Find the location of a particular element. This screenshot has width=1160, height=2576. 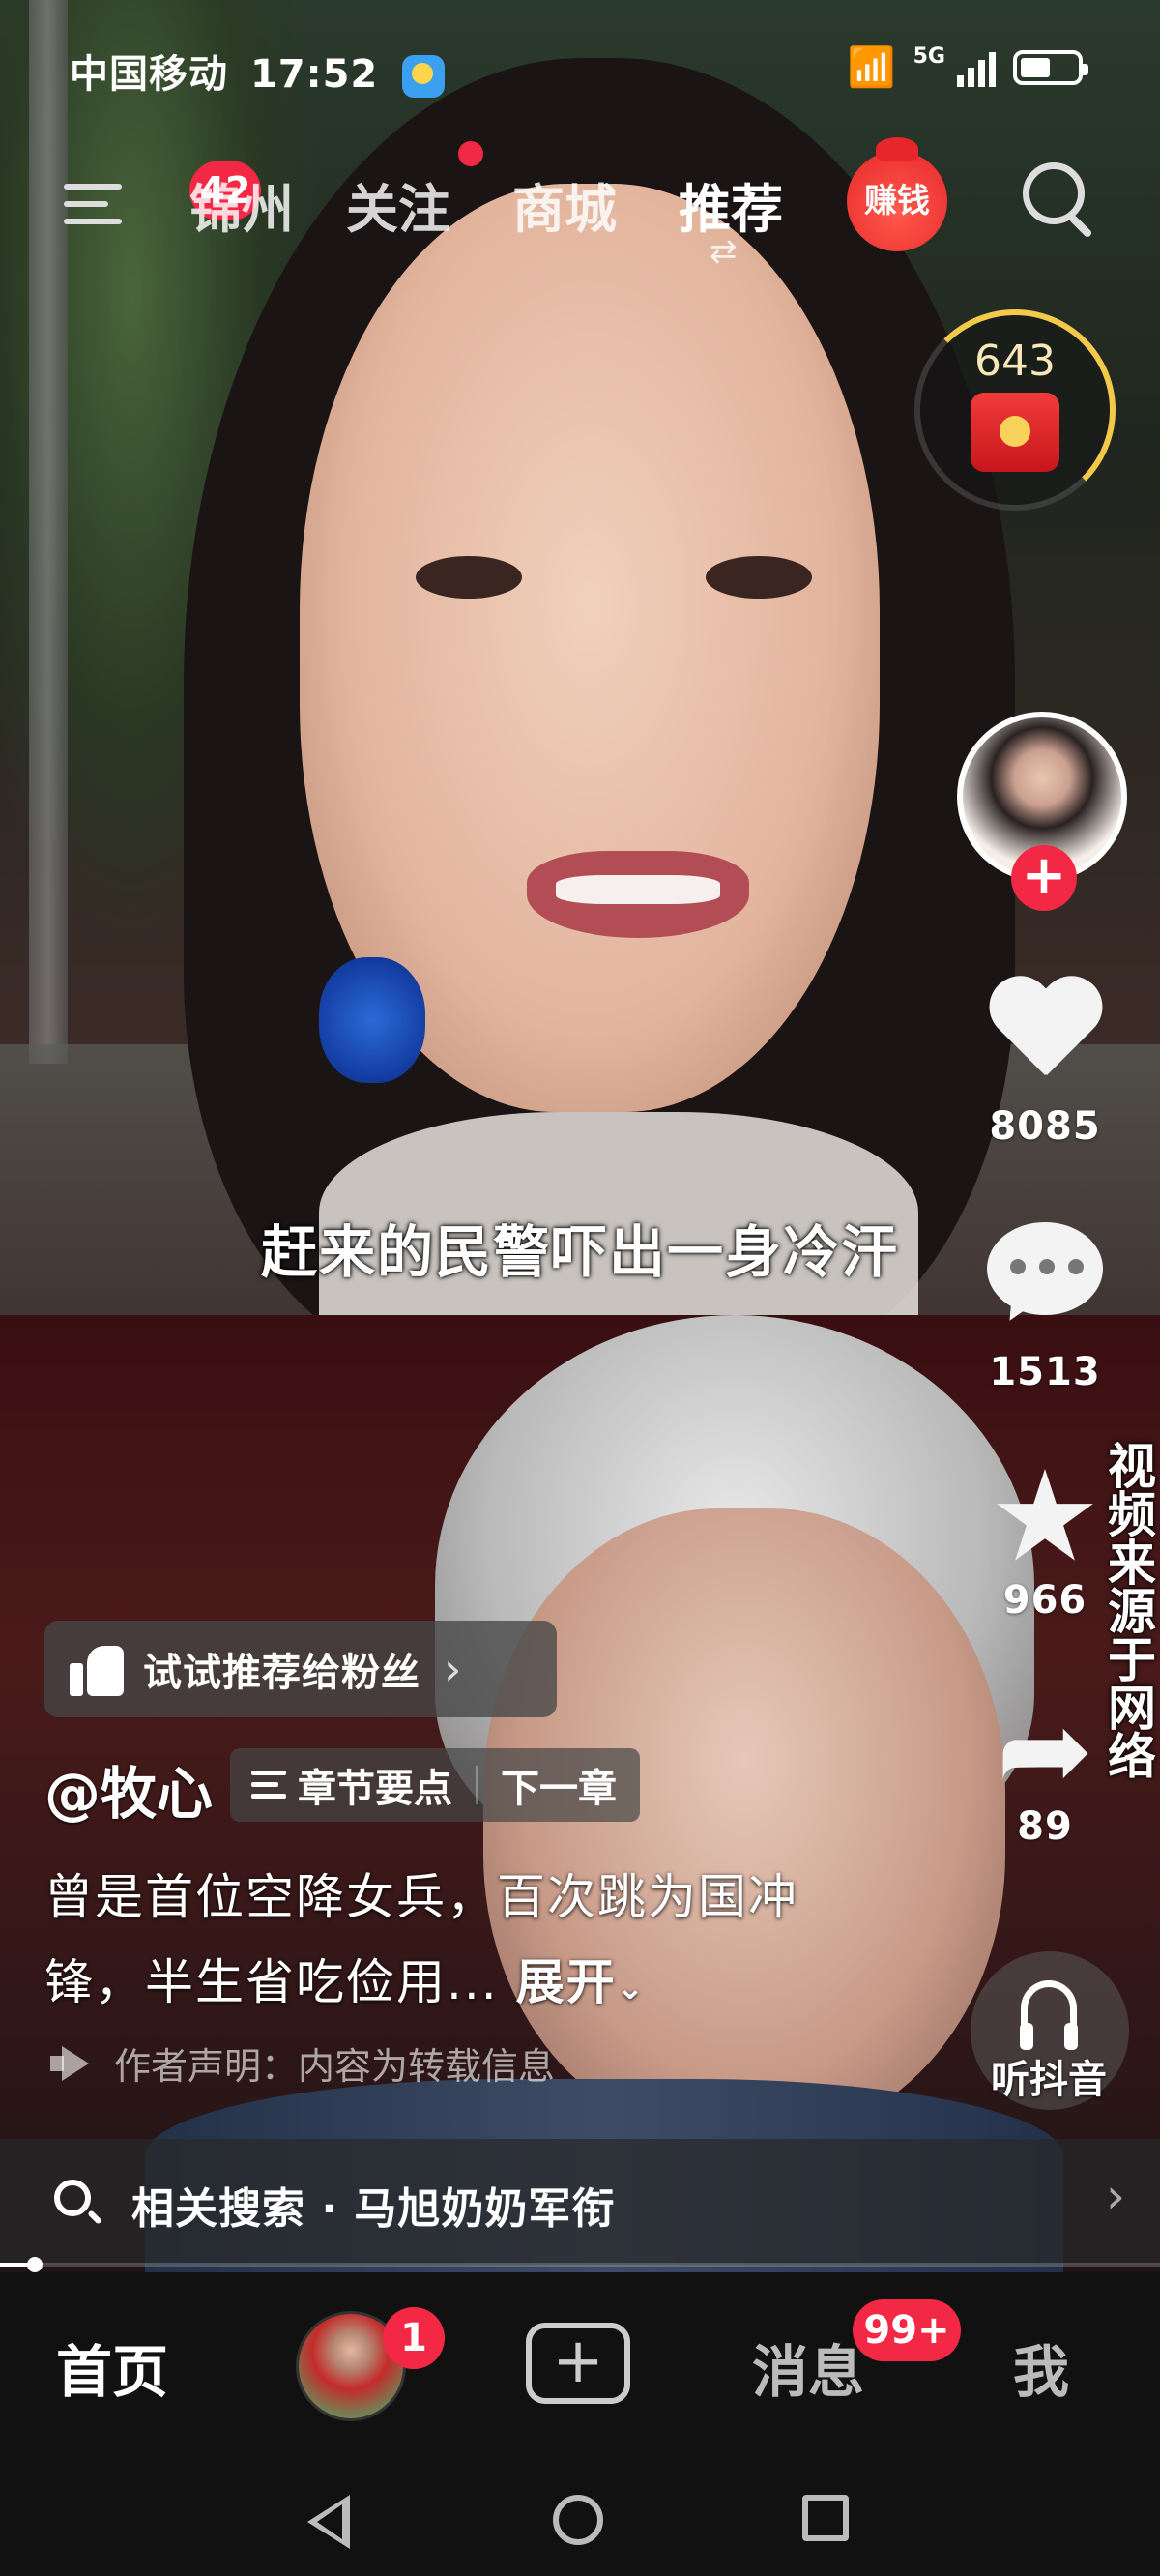

recommend-to-fans-button: 试试推荐给粉丝 › is located at coordinates (300, 1669).